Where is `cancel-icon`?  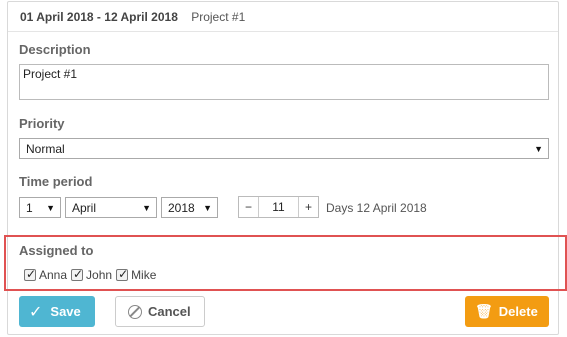
cancel-icon is located at coordinates (135, 311).